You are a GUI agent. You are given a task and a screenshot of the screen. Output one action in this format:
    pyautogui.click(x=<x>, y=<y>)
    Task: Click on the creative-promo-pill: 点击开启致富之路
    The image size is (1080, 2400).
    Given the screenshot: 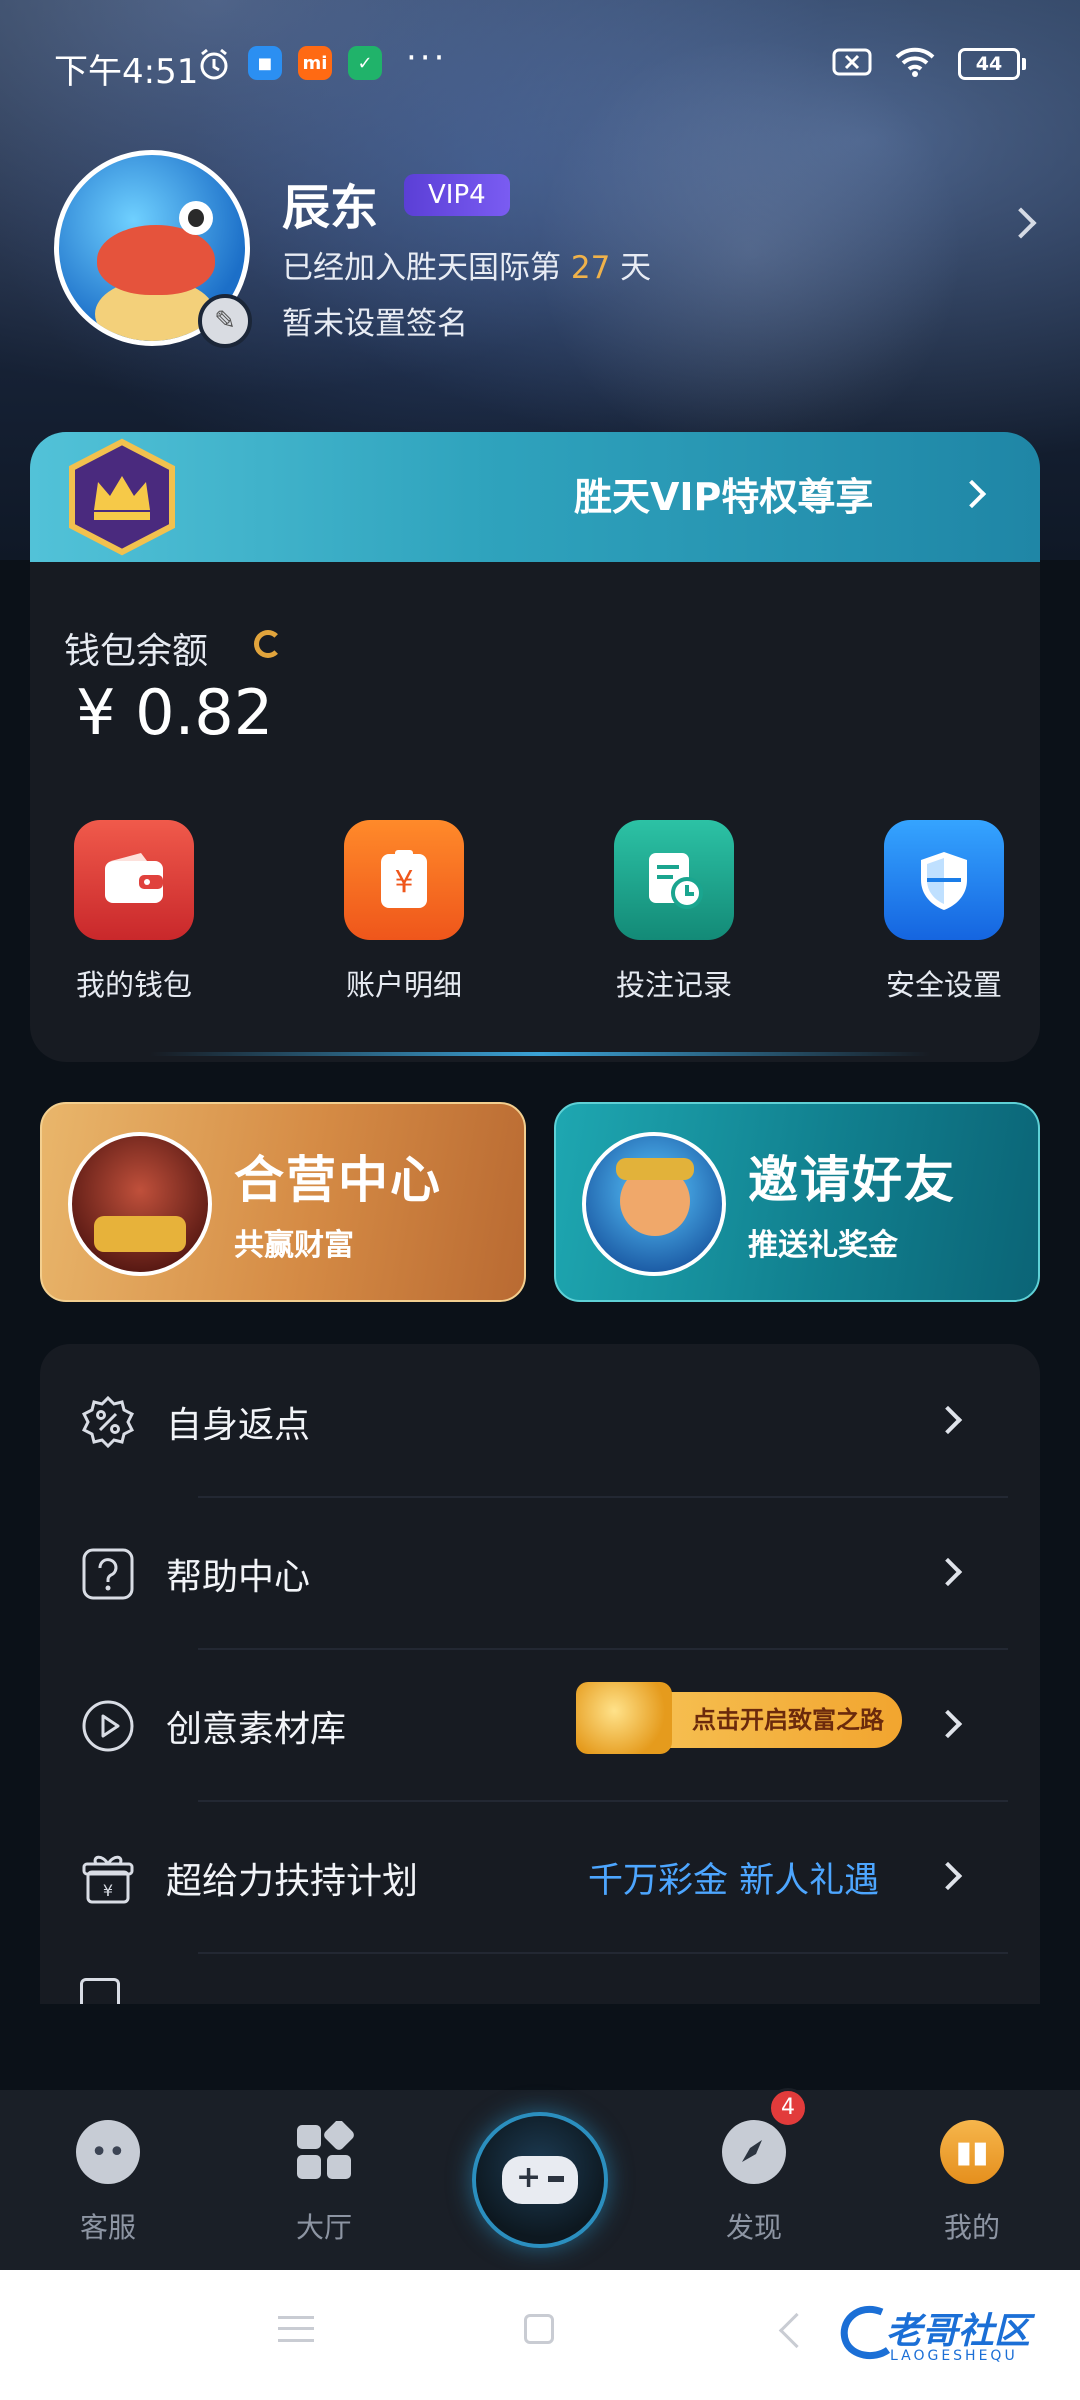 What is the action you would take?
    pyautogui.click(x=739, y=1718)
    